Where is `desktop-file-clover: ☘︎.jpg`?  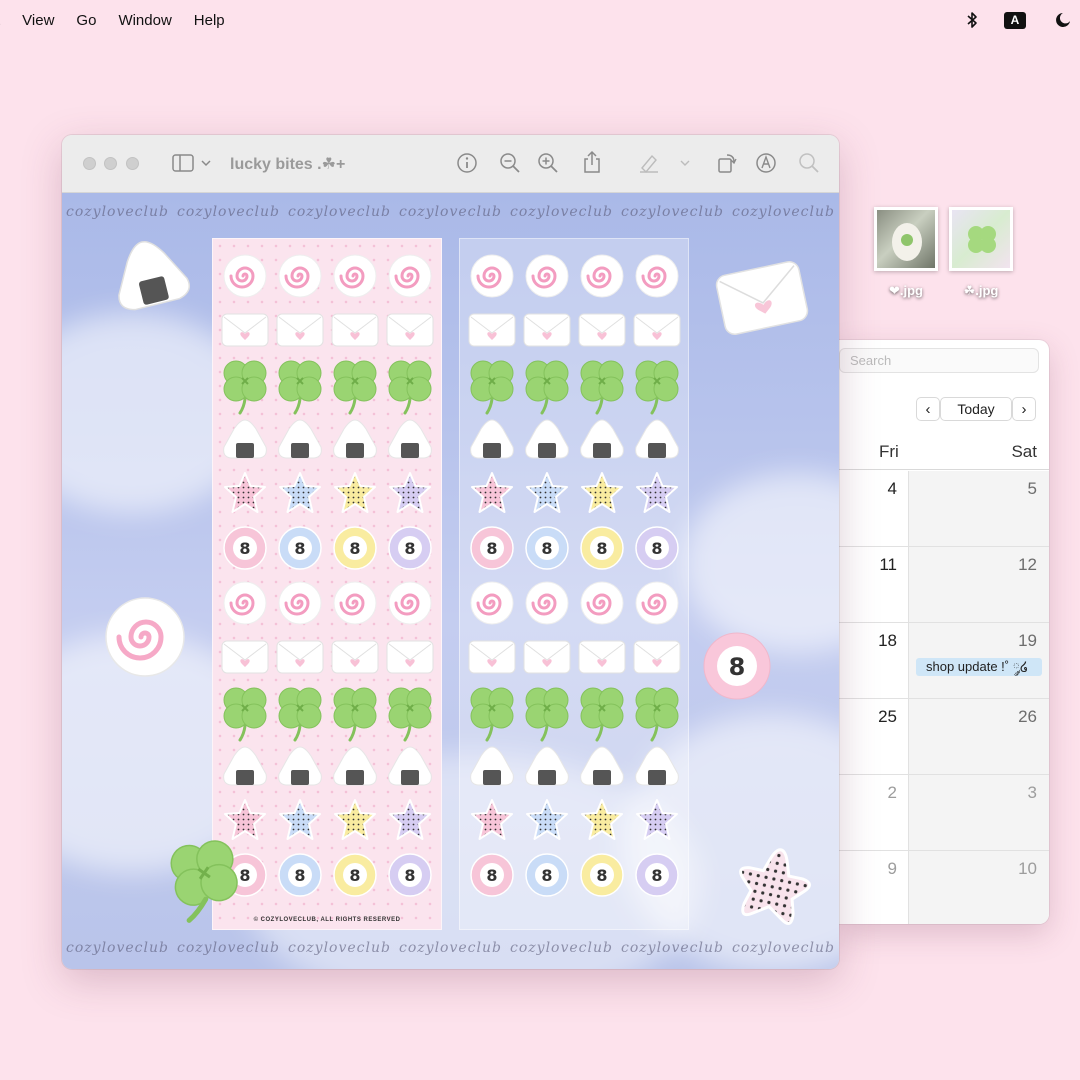
desktop-file-clover: ☘︎.jpg is located at coordinates (981, 253).